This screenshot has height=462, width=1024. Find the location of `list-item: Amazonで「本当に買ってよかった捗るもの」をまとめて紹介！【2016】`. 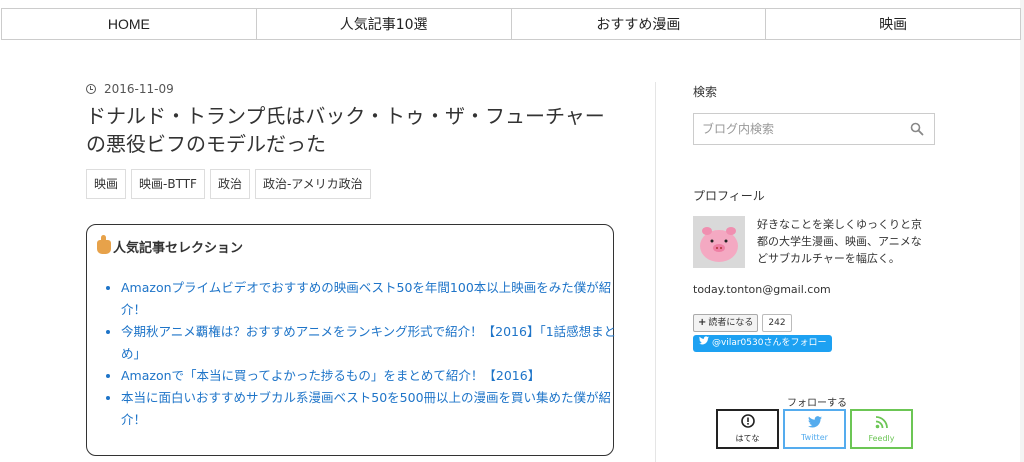

list-item: Amazonで「本当に買ってよかった捗るもの」をまとめて紹介！【2016】 is located at coordinates (373, 376).